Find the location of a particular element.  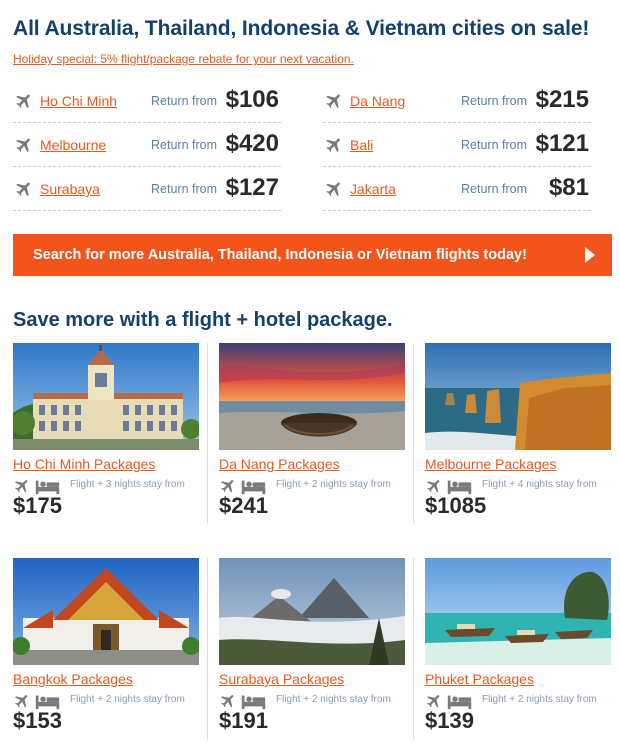

phuket-photo is located at coordinates (518, 611).